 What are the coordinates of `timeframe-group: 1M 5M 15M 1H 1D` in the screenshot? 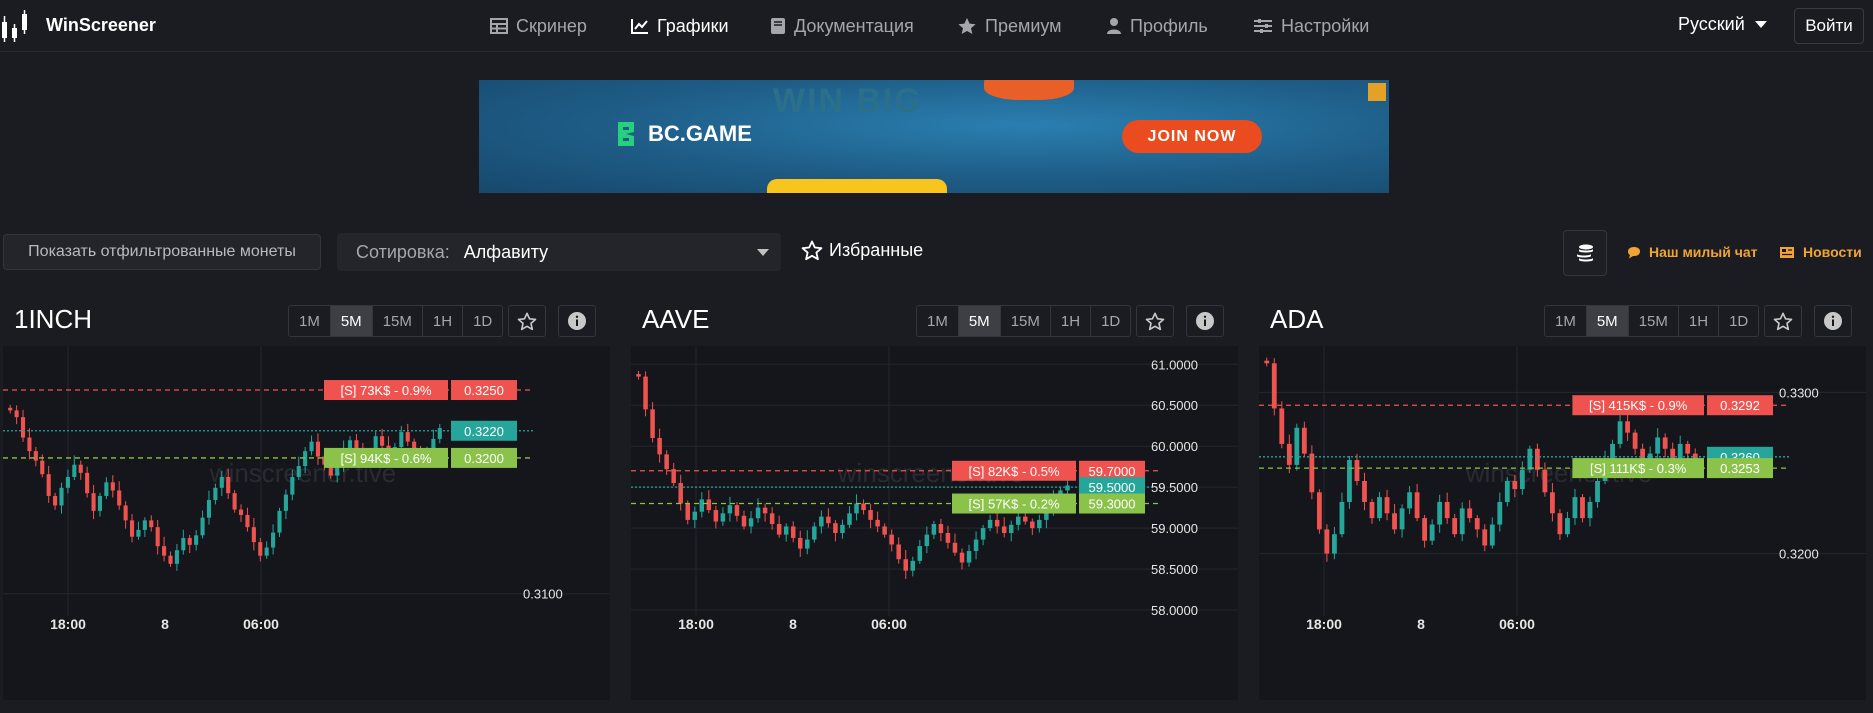 It's located at (396, 321).